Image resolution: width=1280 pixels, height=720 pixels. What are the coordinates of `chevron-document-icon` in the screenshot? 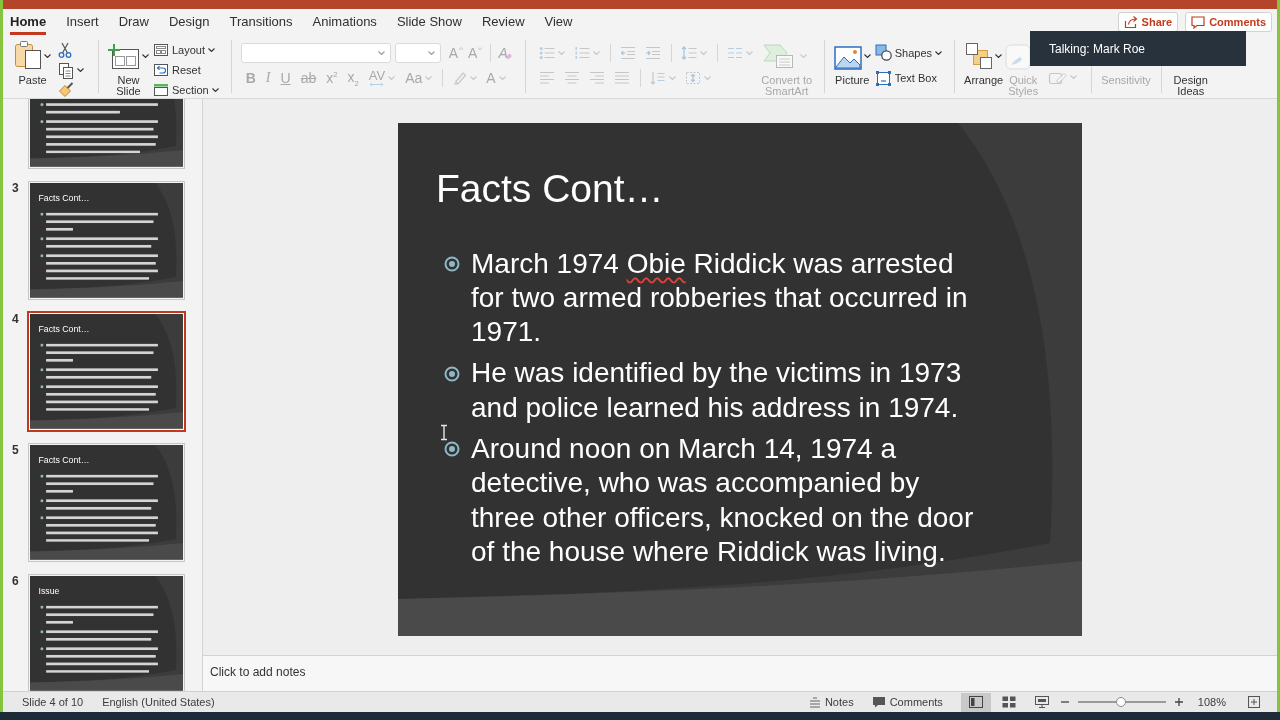 It's located at (779, 56).